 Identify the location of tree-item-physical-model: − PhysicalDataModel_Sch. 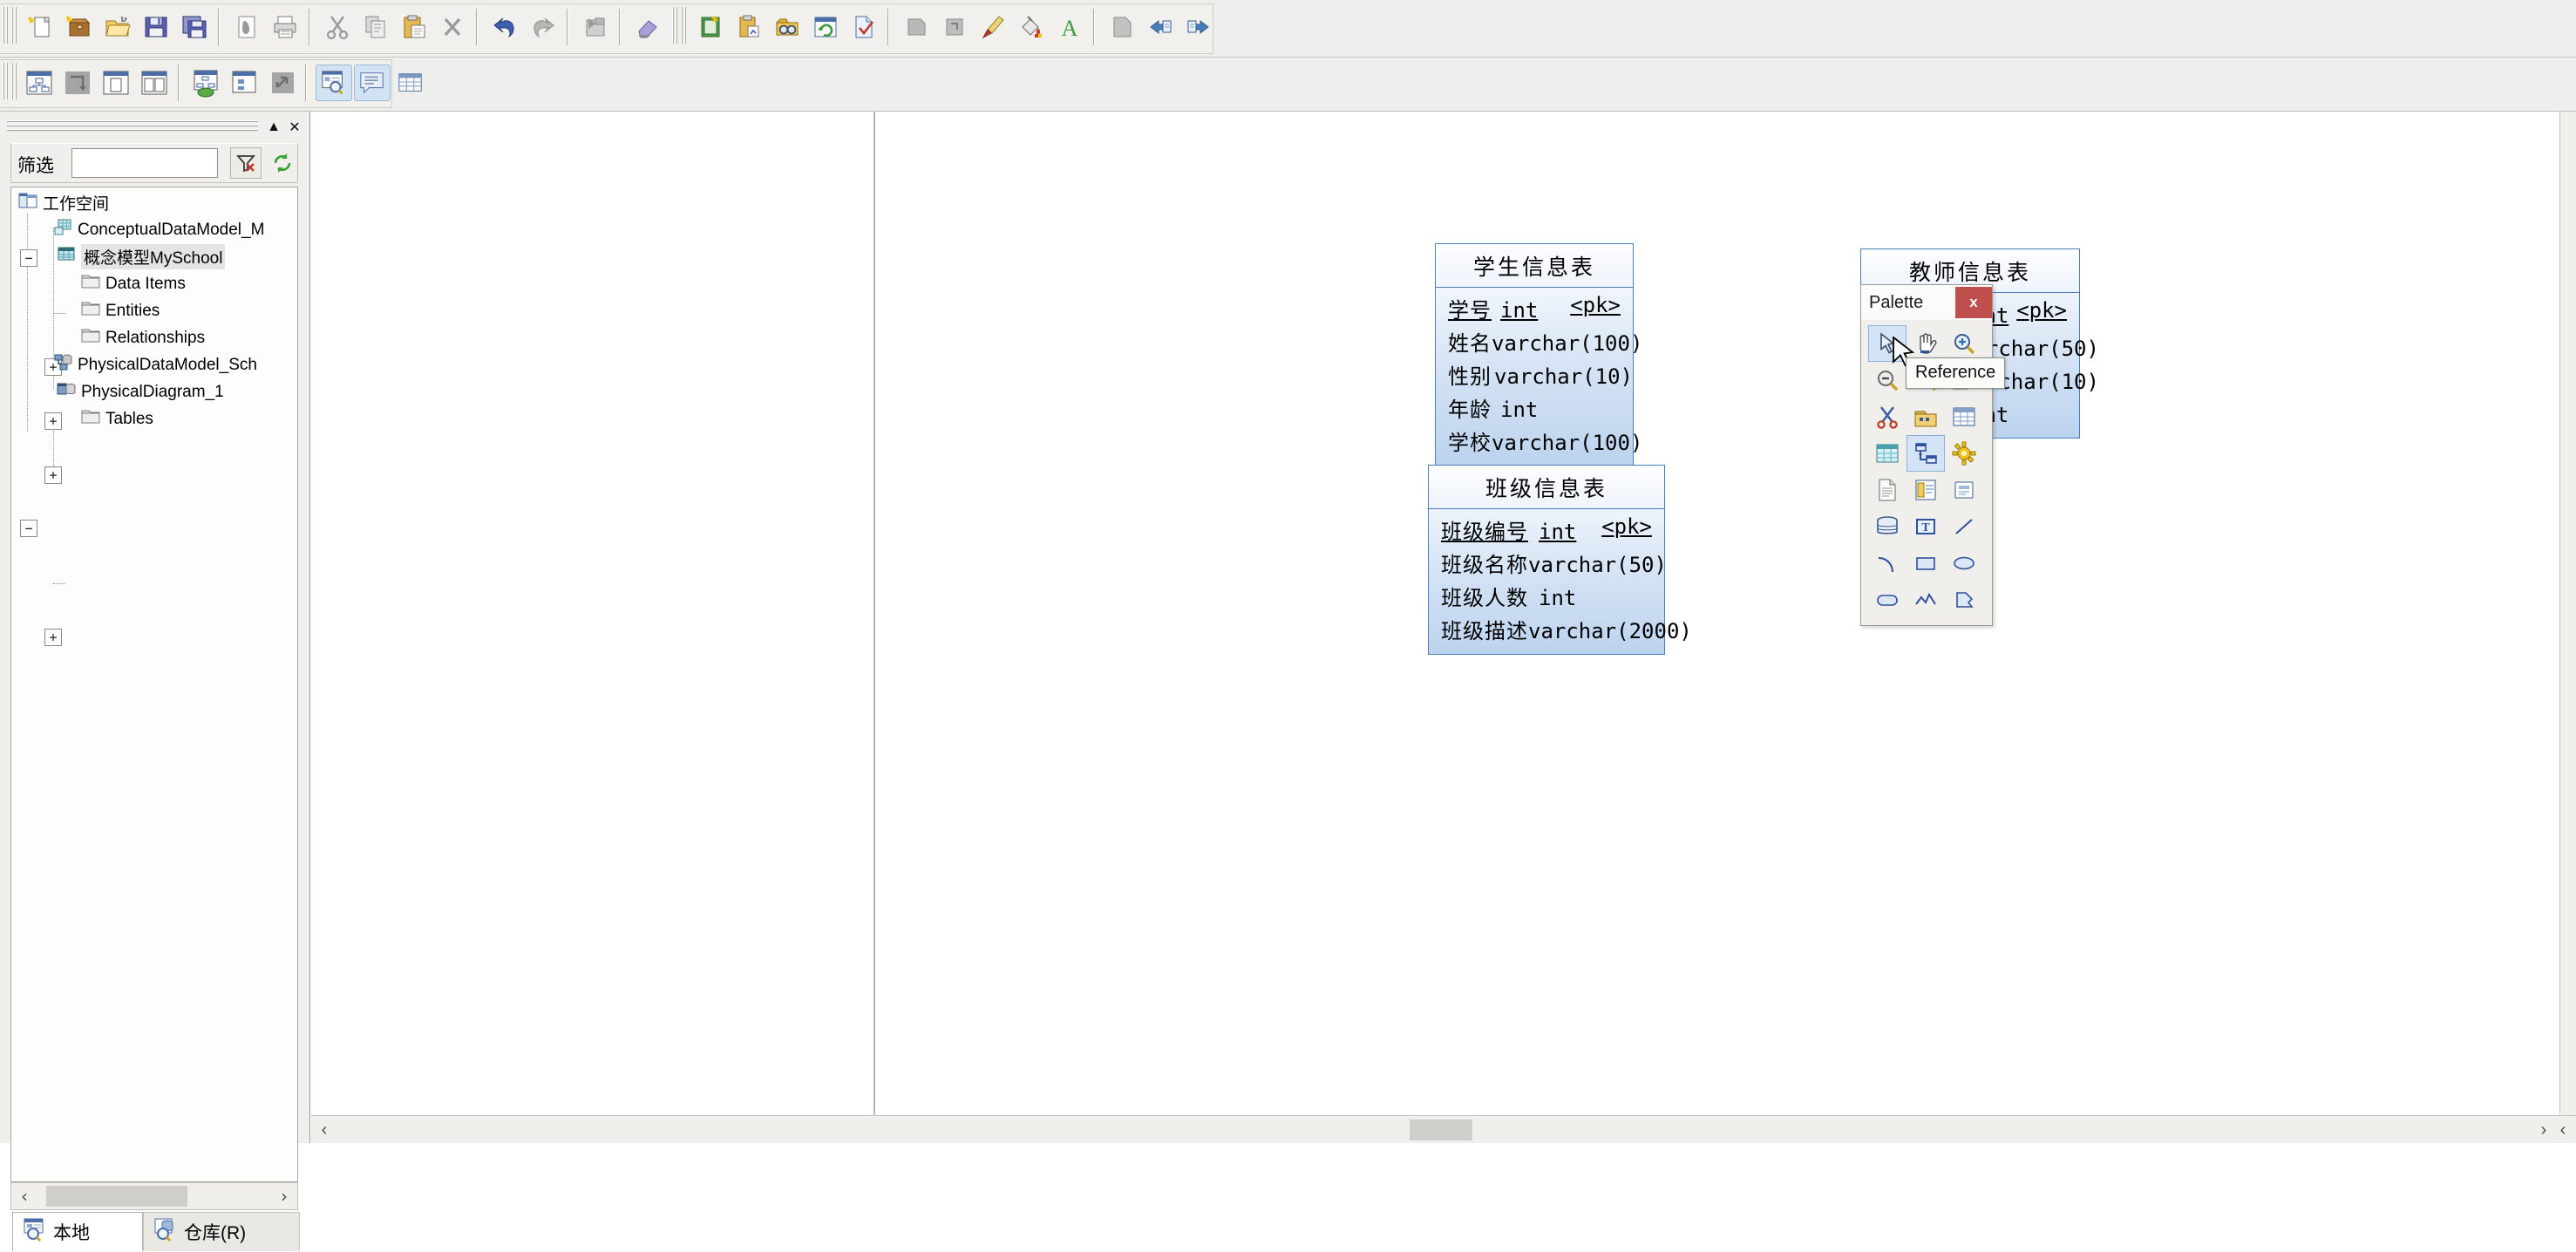
(134, 444).